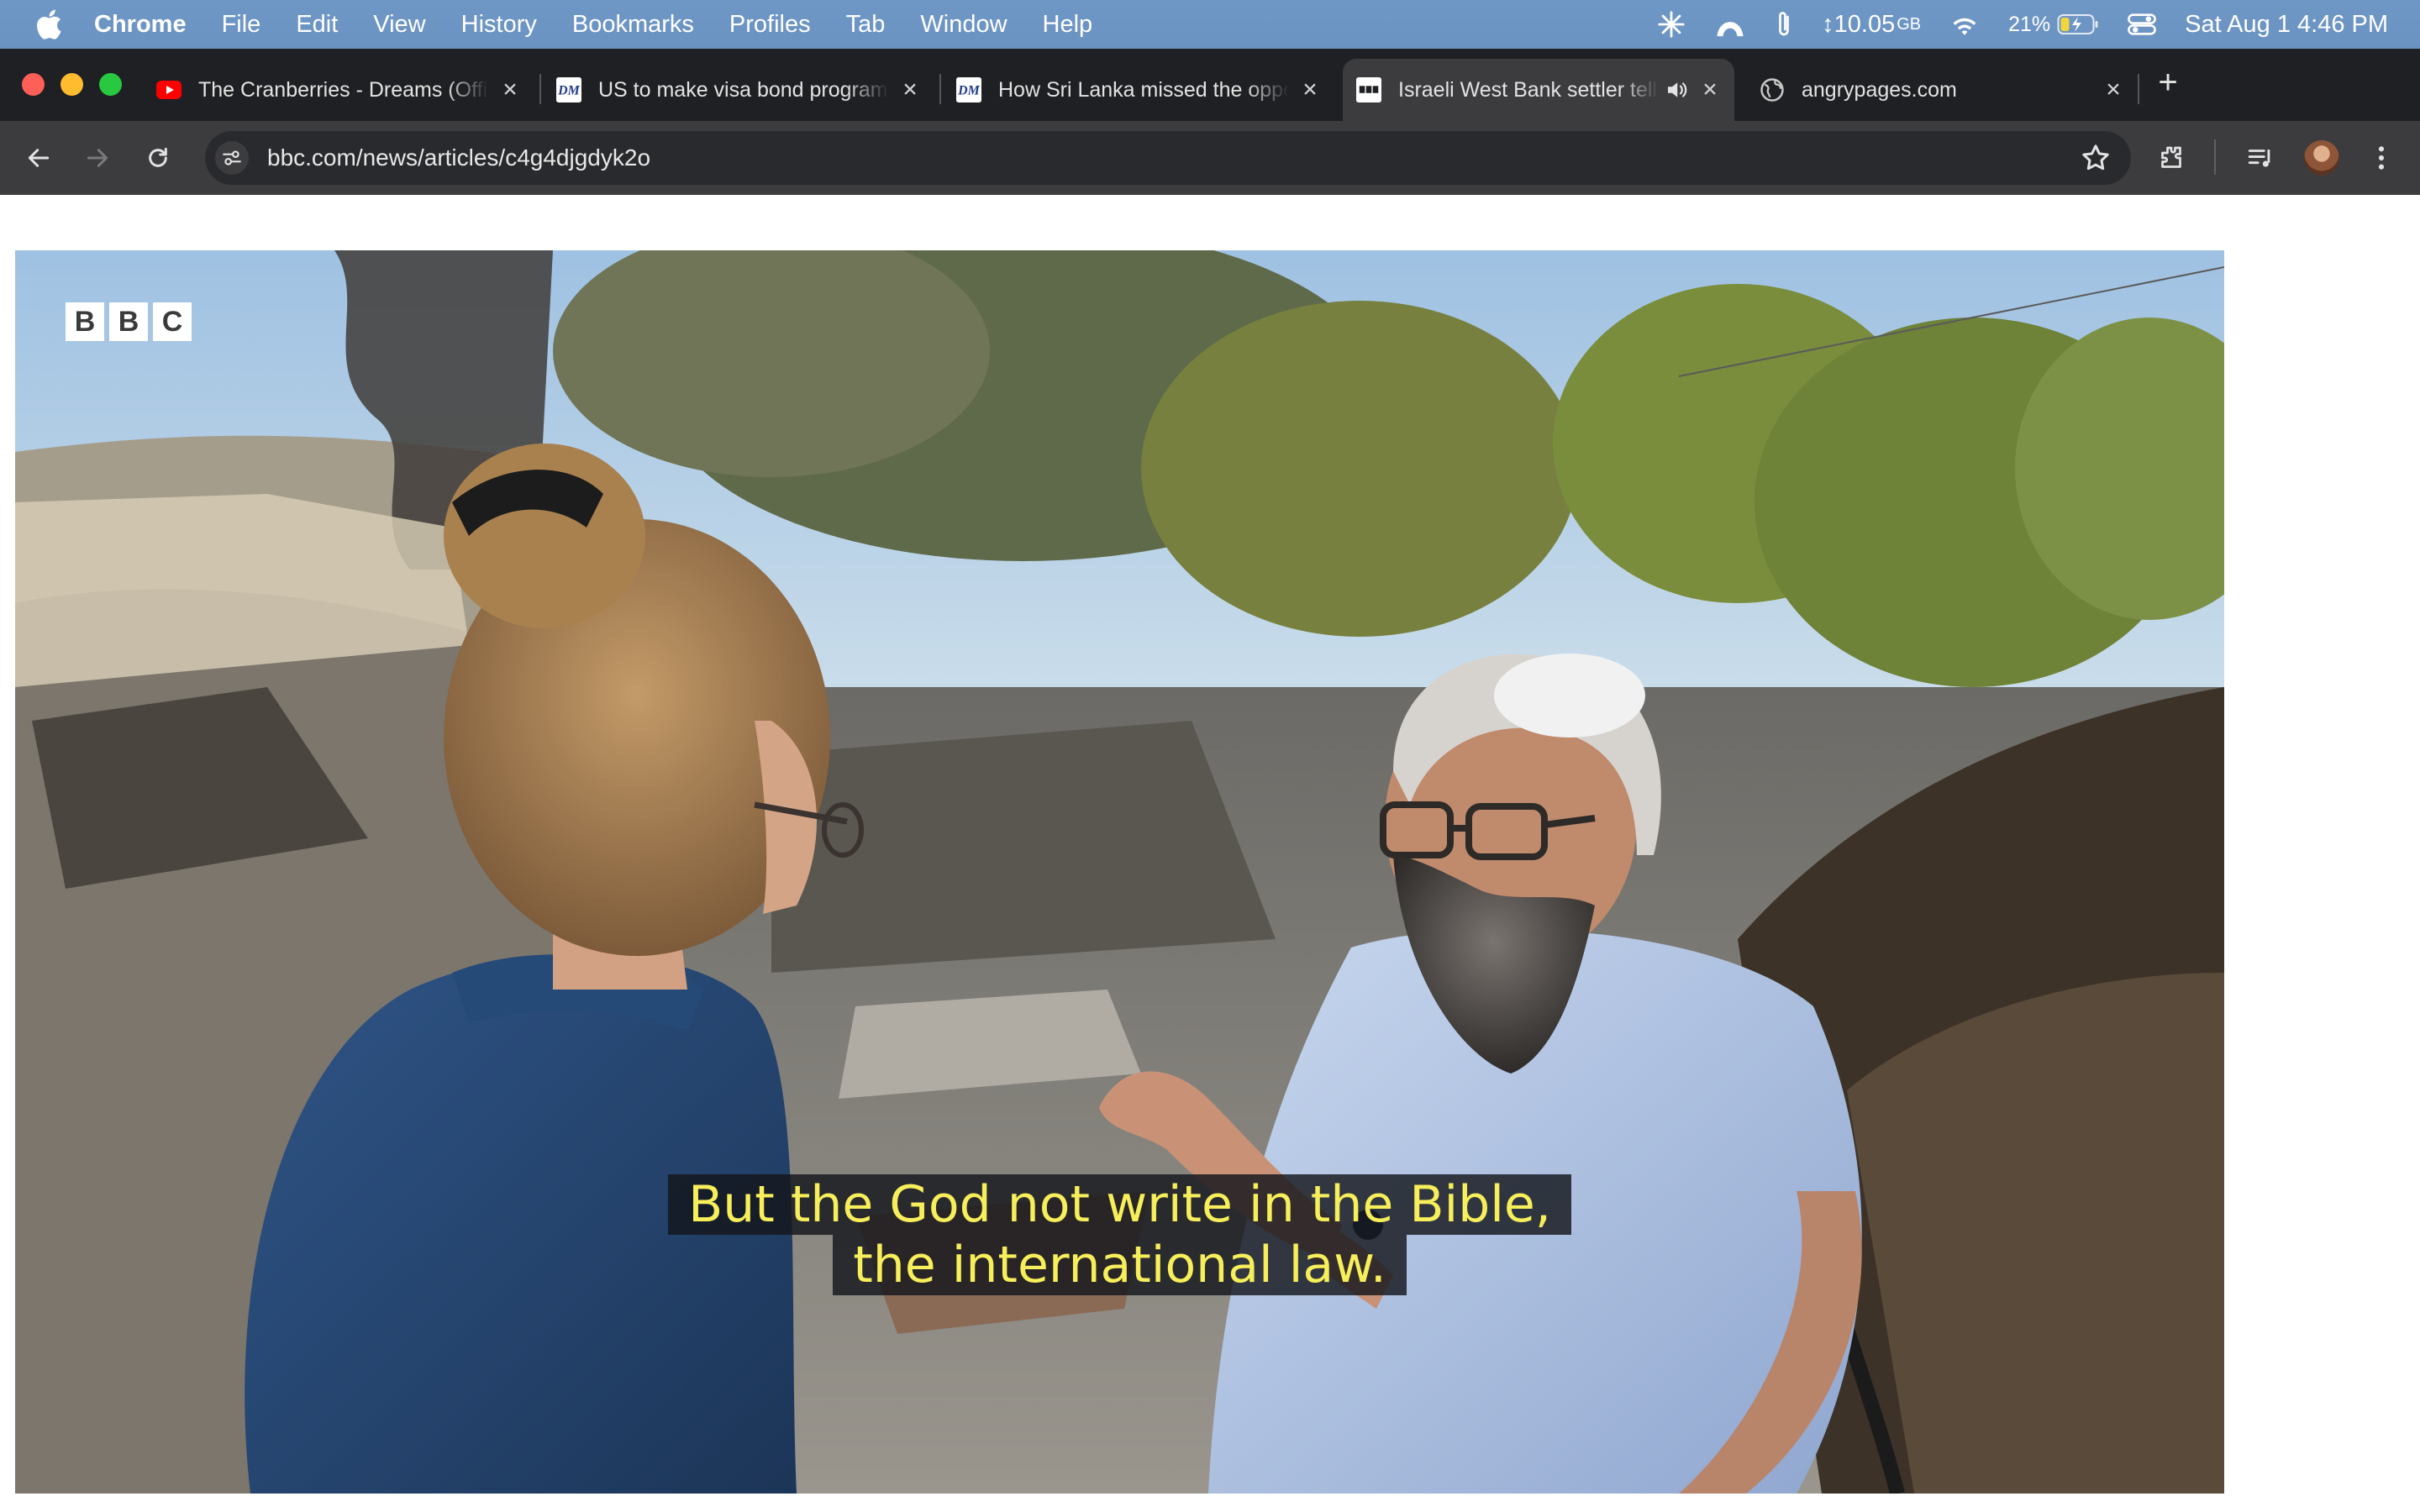  What do you see at coordinates (2030, 24) in the screenshot?
I see `battery-percent: 21%` at bounding box center [2030, 24].